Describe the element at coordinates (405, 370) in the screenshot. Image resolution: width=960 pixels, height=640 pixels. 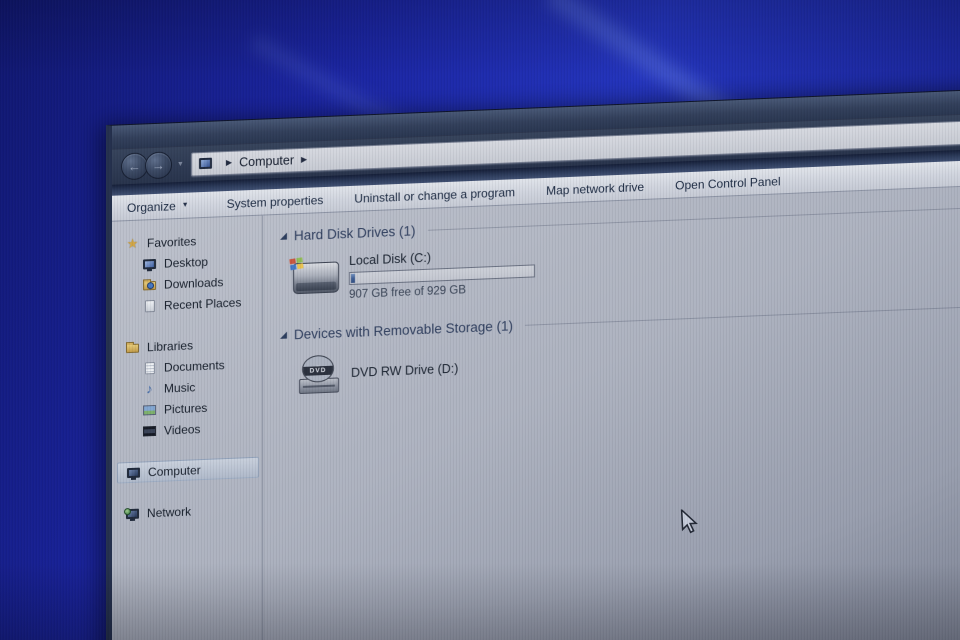
I see `drive-name: DVD RW Drive (D:)` at that location.